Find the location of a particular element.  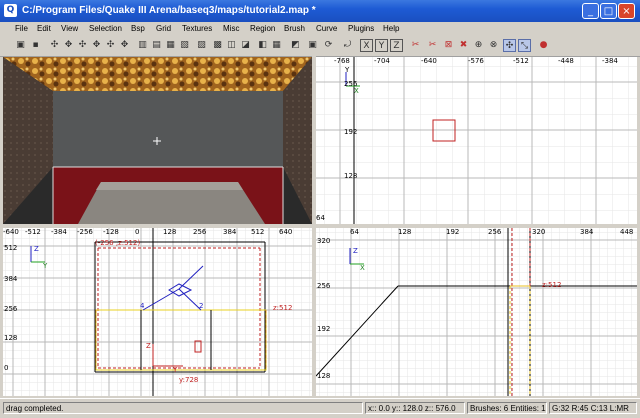

menu-region: Region is located at coordinates (262, 28).